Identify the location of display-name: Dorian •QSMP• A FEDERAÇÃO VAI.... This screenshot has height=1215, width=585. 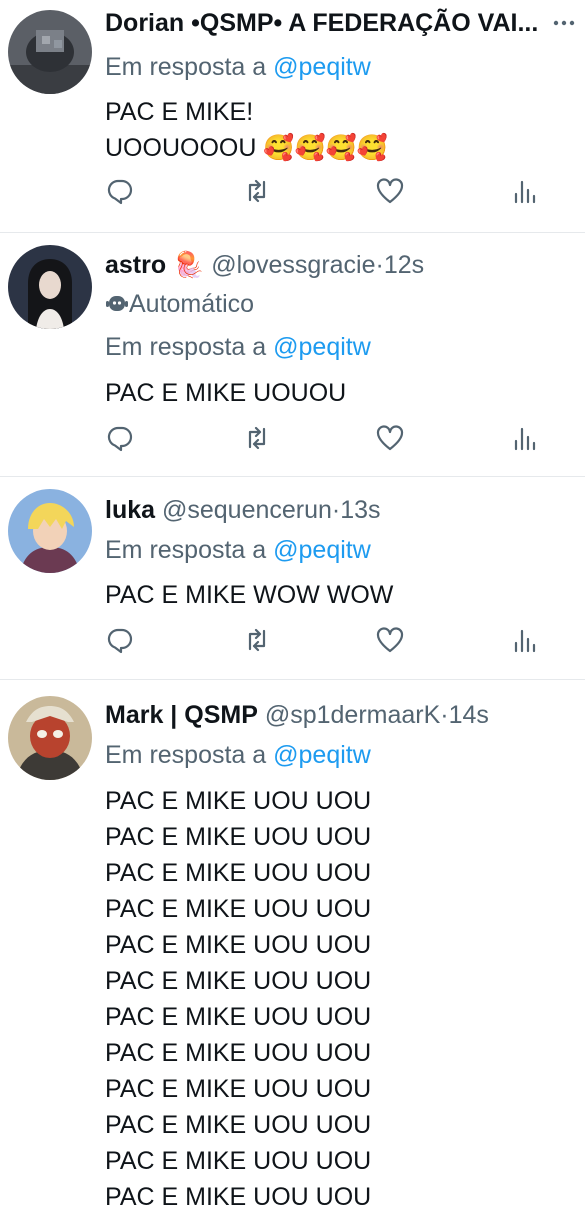
(321, 23).